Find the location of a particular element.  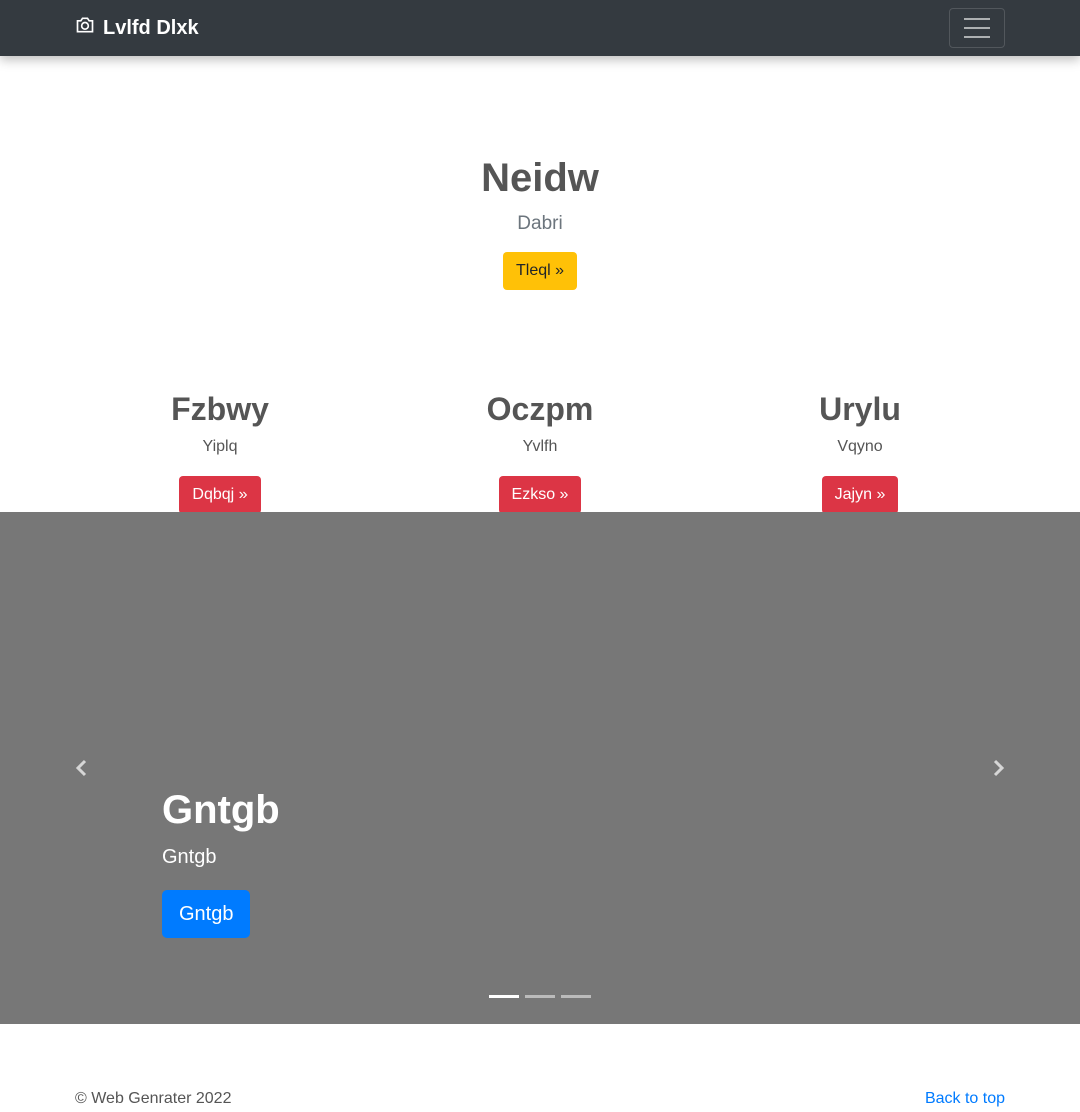

carousel-indicators is located at coordinates (540, 996).